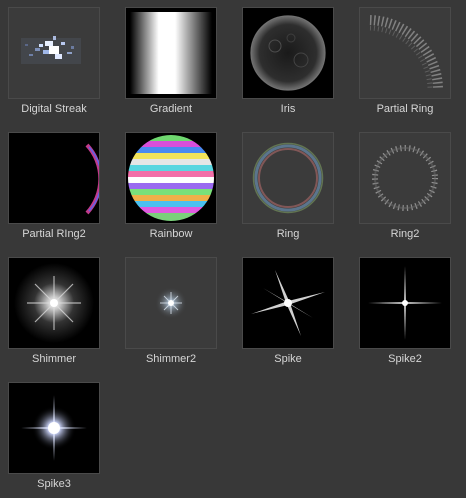 Image resolution: width=466 pixels, height=498 pixels. I want to click on asset-label: Partial RIng2, so click(54, 234).